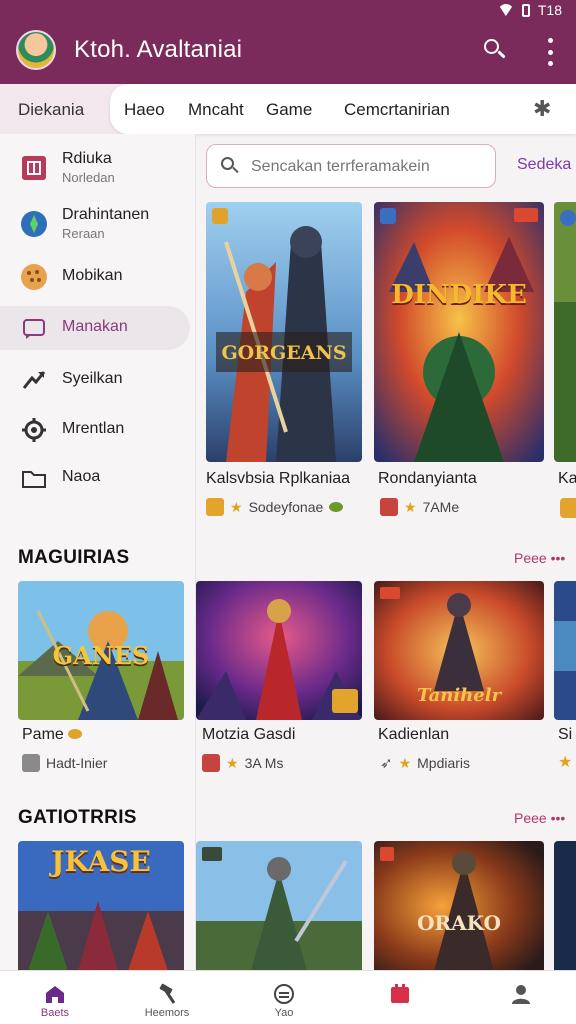 This screenshot has width=576, height=1024. What do you see at coordinates (284, 997) in the screenshot?
I see `nav-item-yao: Yao` at bounding box center [284, 997].